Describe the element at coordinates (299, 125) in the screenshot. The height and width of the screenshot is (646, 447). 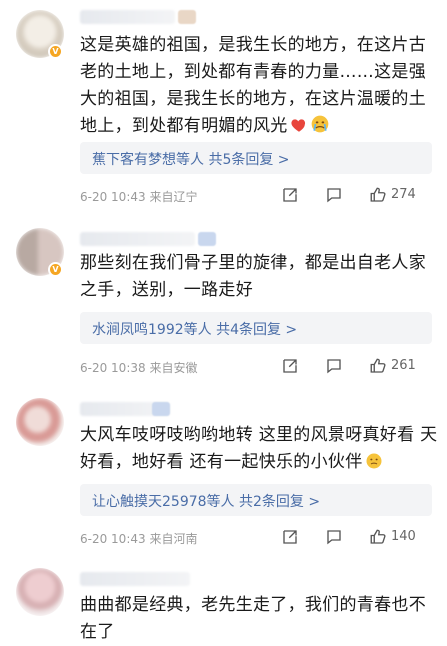
I see `heart-icon` at that location.